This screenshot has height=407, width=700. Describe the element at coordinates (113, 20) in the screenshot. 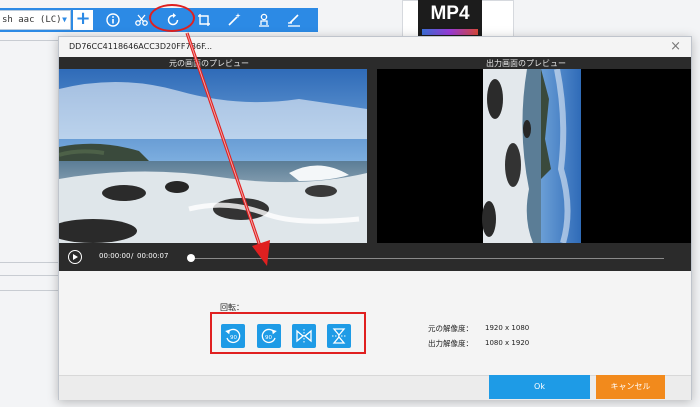

I see `info-icon` at that location.